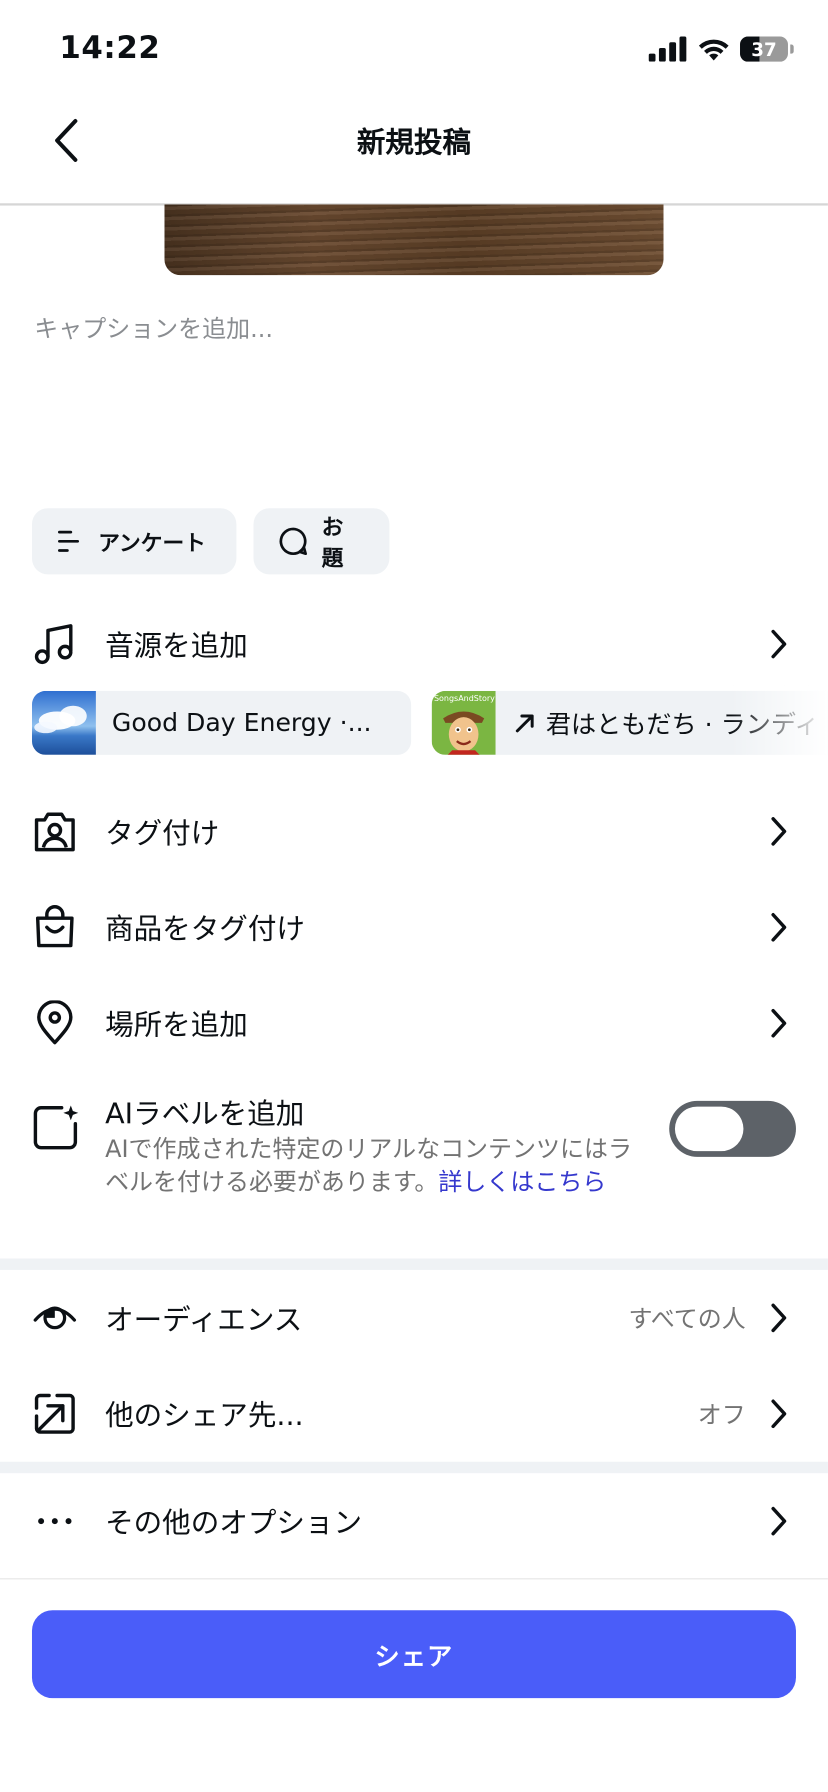 The height and width of the screenshot is (1792, 828). I want to click on status-icons: 37, so click(721, 49).